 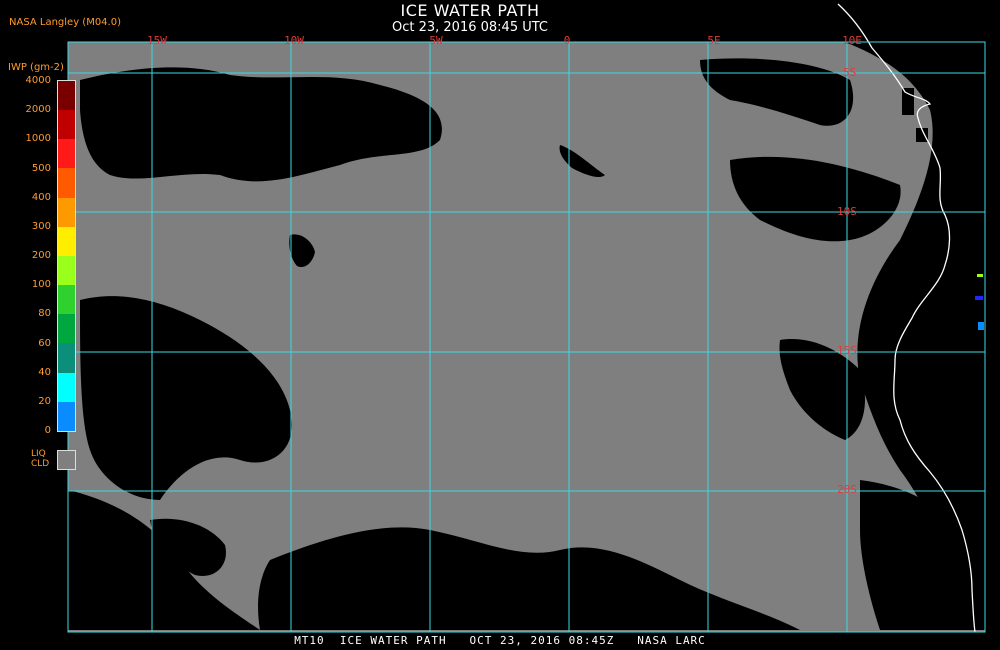 What do you see at coordinates (847, 211) in the screenshot?
I see `lat-label: 10S` at bounding box center [847, 211].